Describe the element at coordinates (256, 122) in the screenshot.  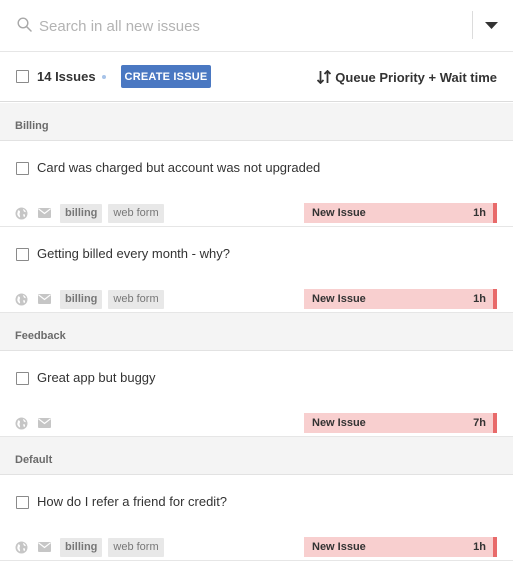
I see `group-header-billing: Billing` at that location.